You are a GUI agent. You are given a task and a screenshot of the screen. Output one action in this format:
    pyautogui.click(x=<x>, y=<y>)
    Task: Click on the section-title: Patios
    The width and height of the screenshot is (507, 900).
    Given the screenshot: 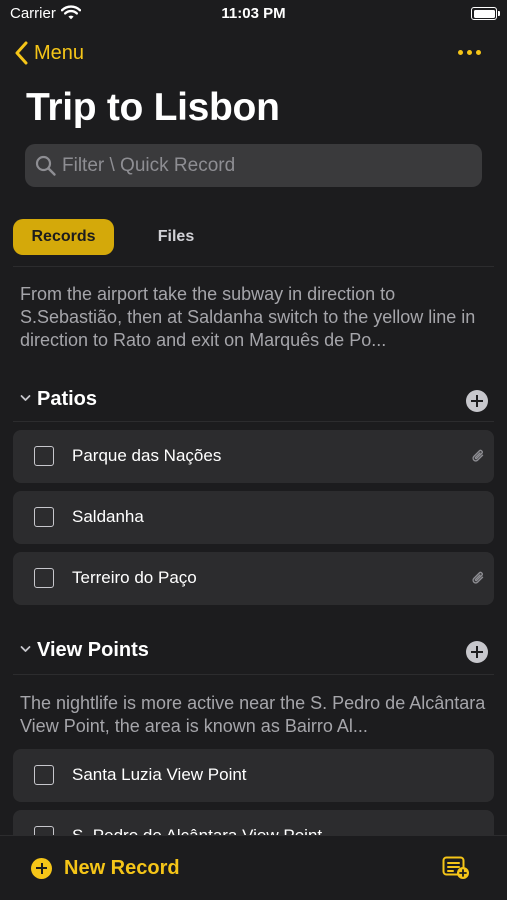 What is the action you would take?
    pyautogui.click(x=67, y=399)
    